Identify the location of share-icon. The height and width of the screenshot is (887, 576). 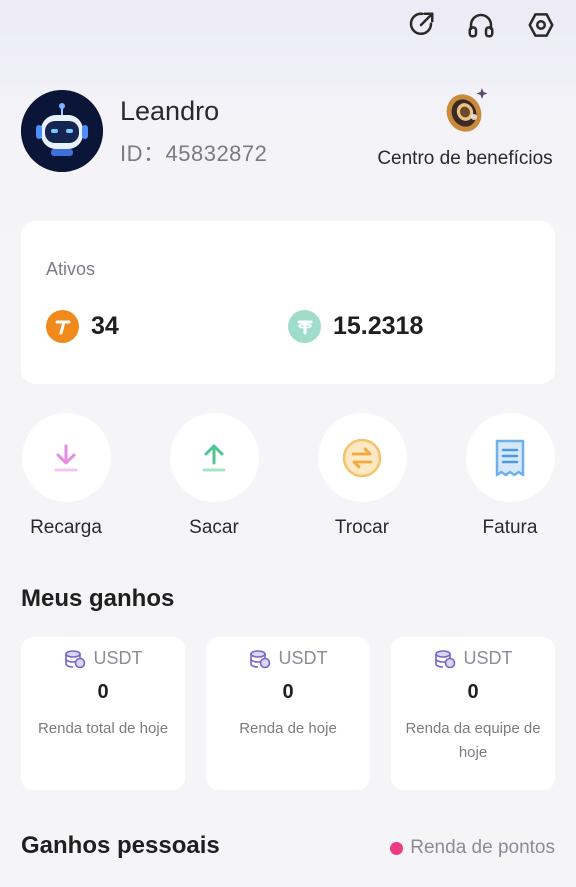
(421, 25).